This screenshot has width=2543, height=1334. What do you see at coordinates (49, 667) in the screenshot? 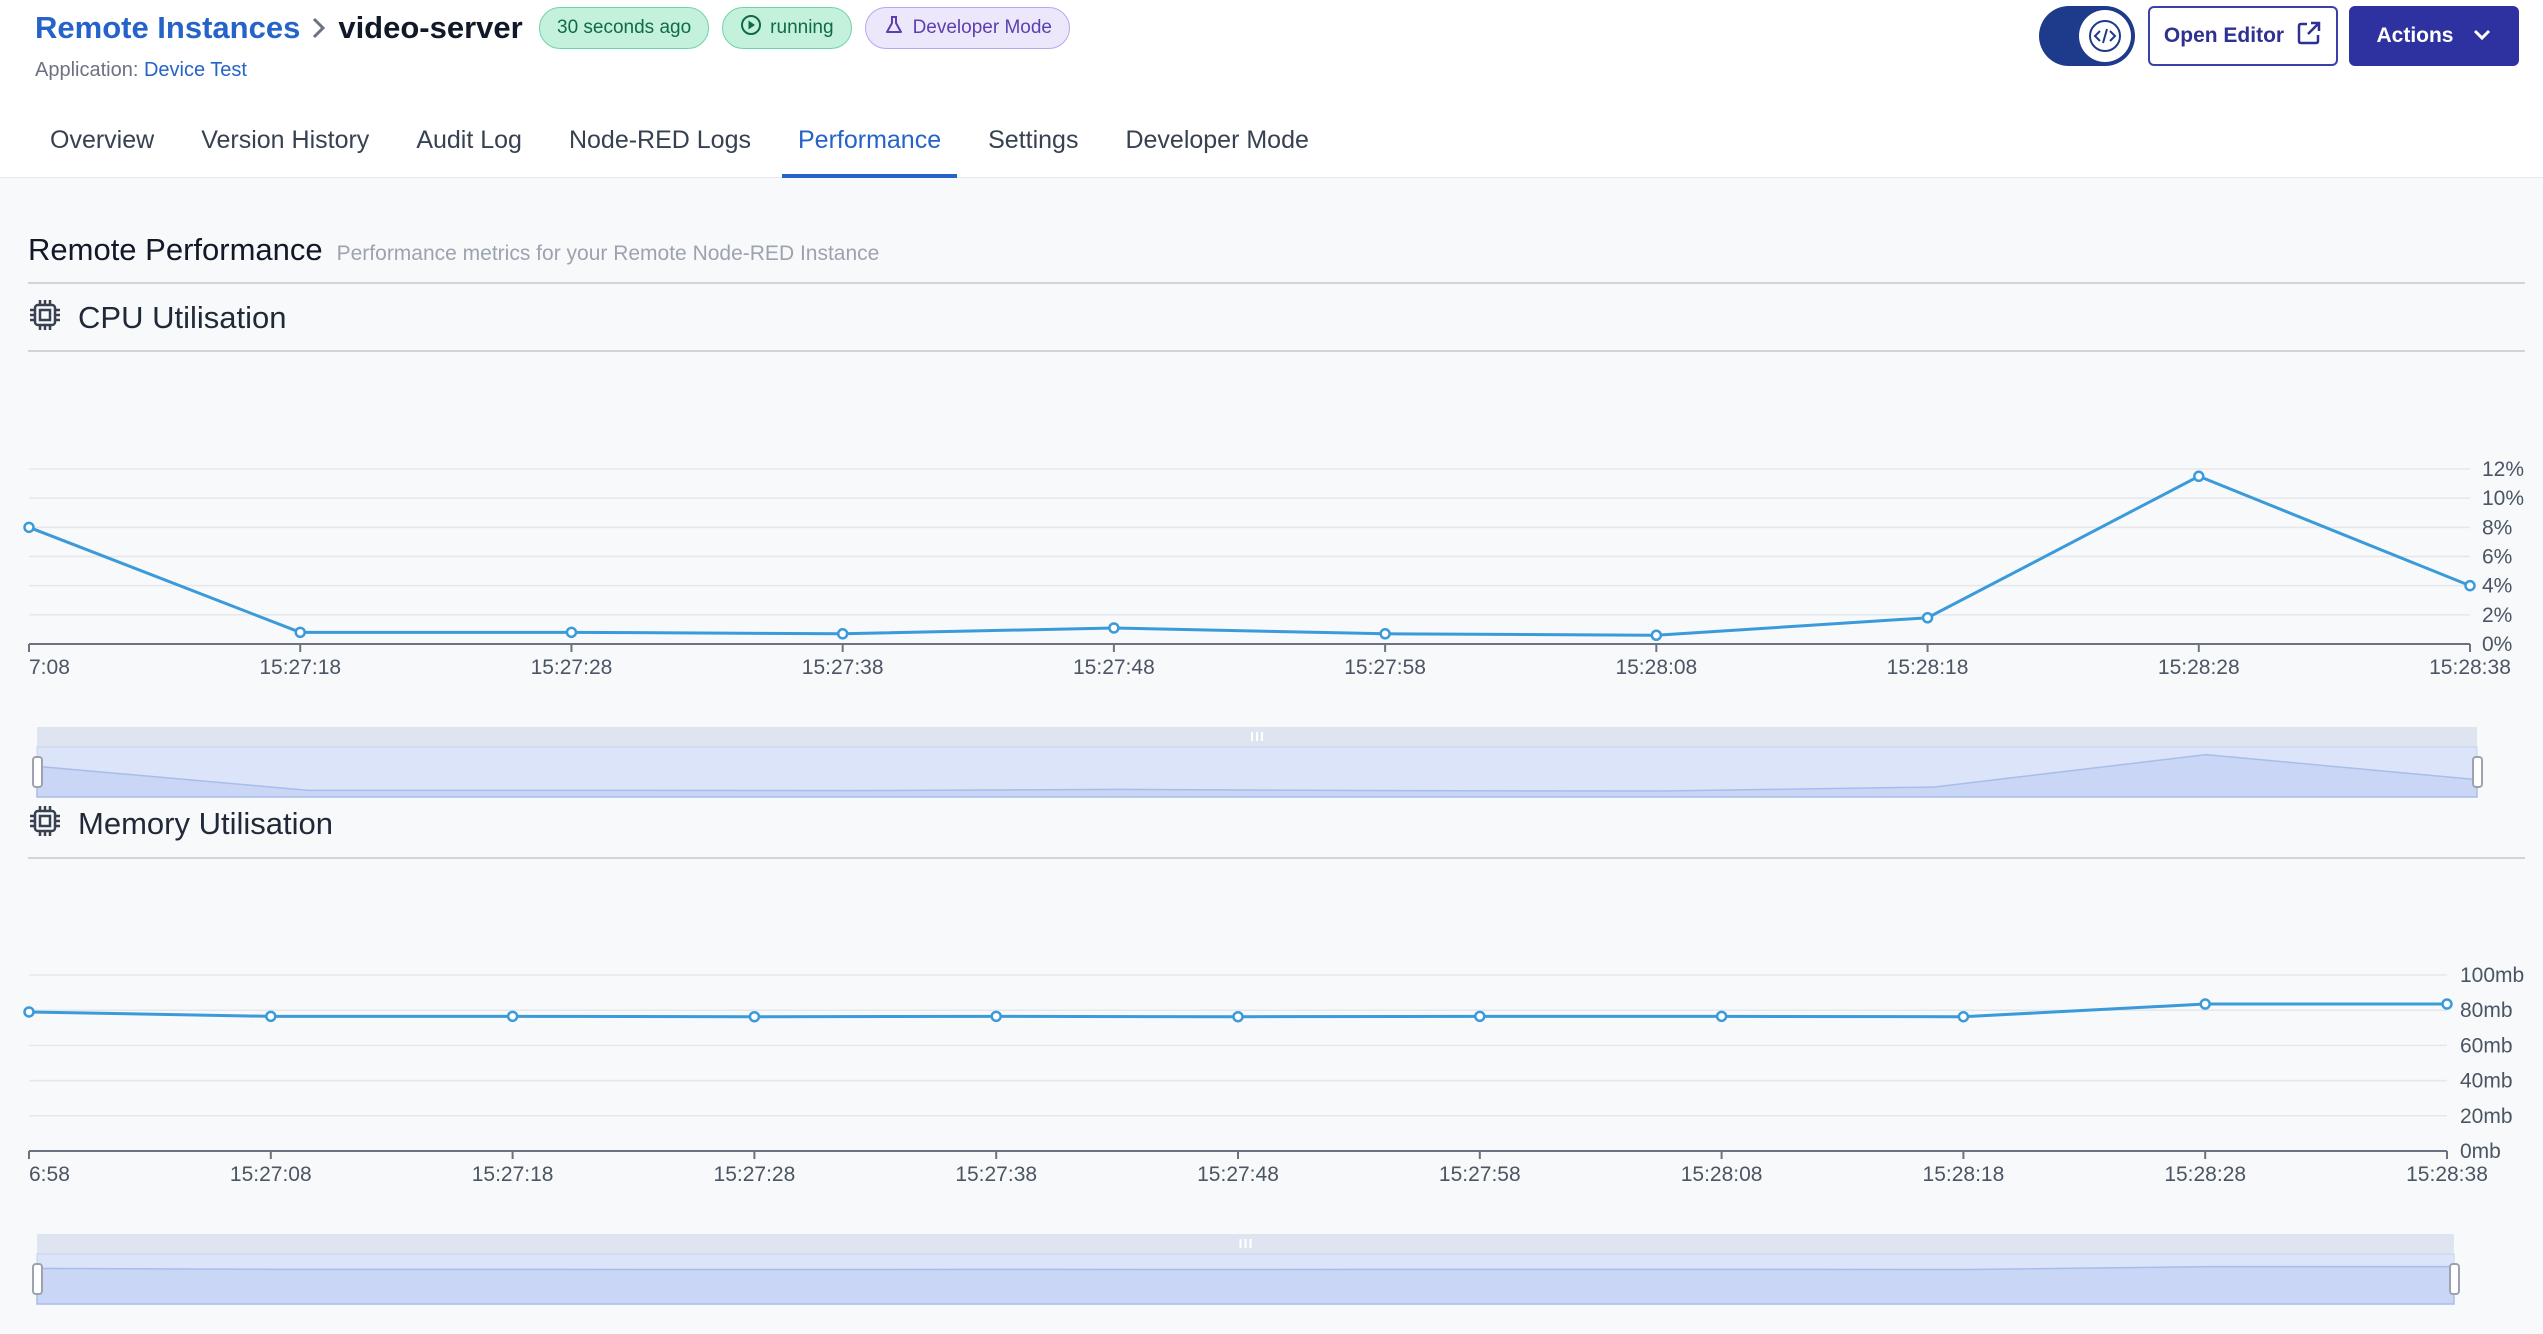
I see `x-tick-label: 7:08` at bounding box center [49, 667].